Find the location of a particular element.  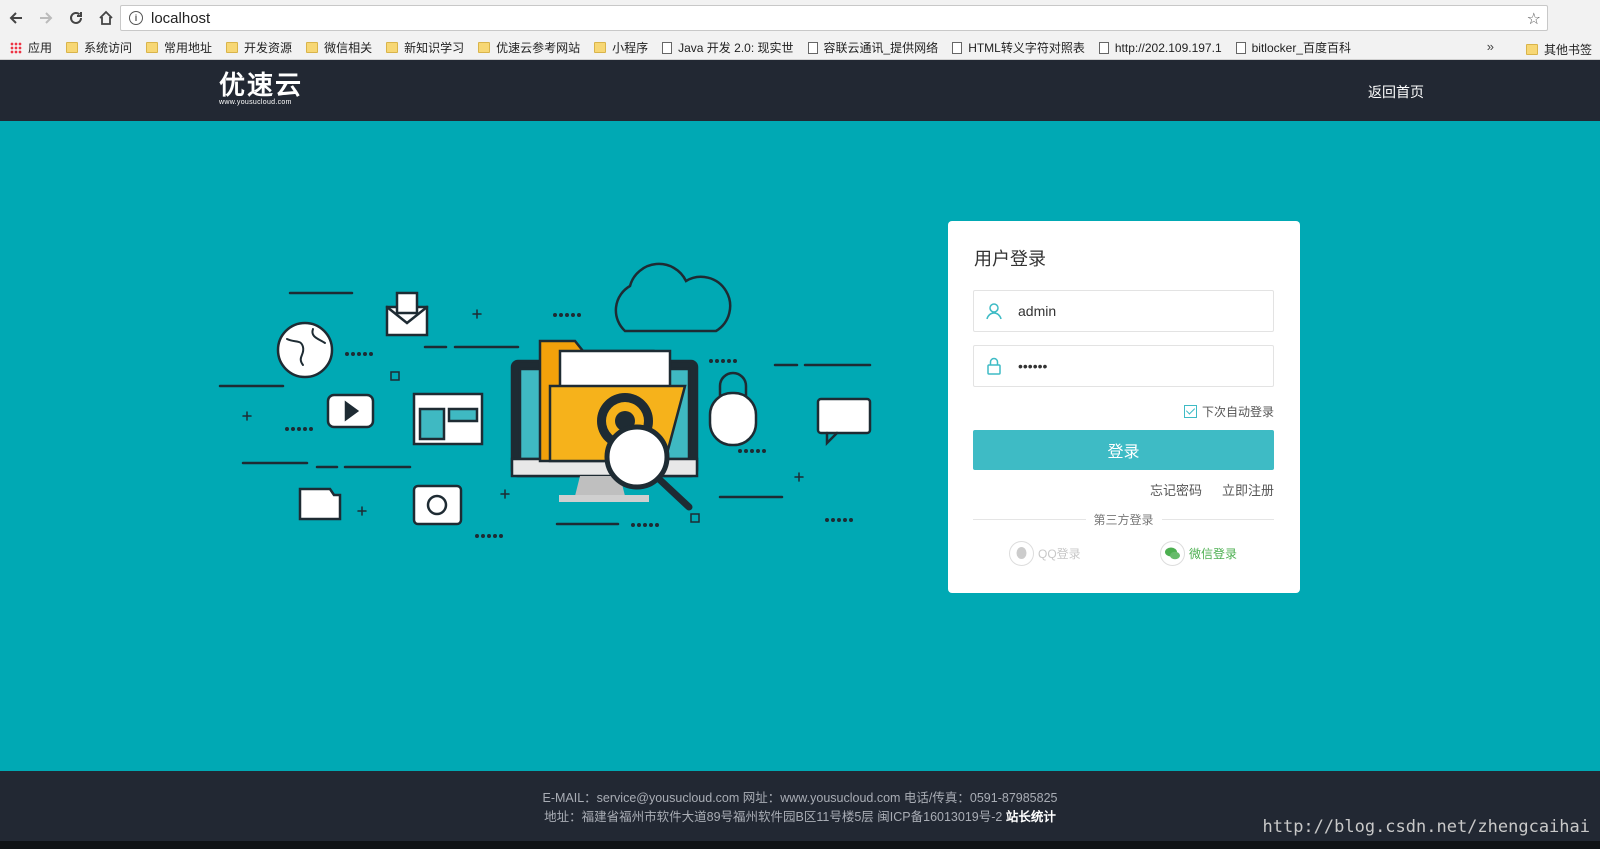

site-stats-link: 站长统计 is located at coordinates (1031, 817).